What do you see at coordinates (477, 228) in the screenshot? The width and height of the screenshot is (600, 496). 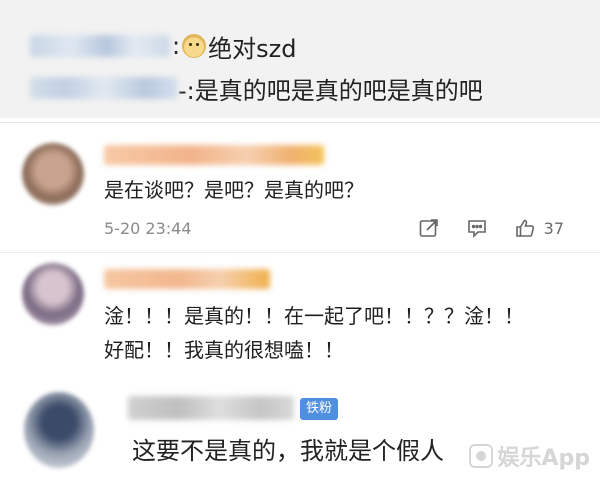 I see `comment-icon` at bounding box center [477, 228].